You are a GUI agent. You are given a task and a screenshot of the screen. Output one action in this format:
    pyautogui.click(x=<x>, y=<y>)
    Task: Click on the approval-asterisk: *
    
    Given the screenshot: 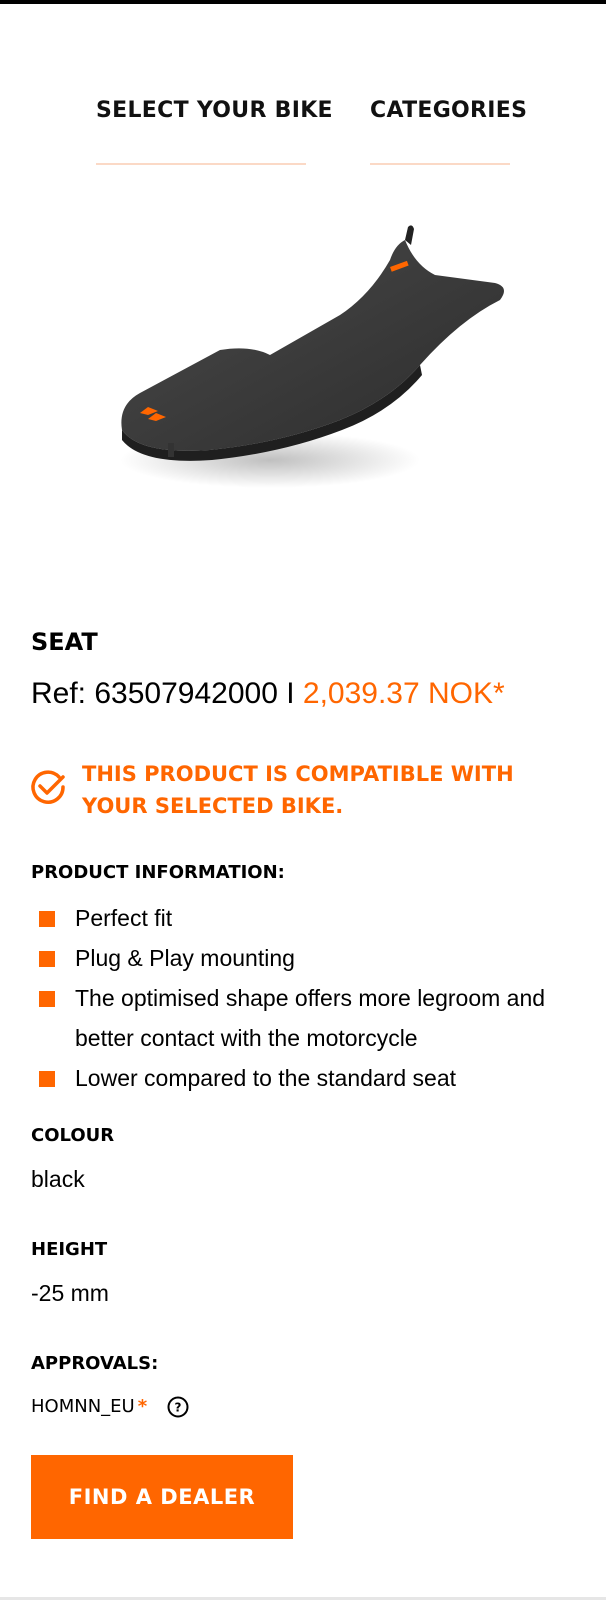 What is the action you would take?
    pyautogui.click(x=142, y=1406)
    